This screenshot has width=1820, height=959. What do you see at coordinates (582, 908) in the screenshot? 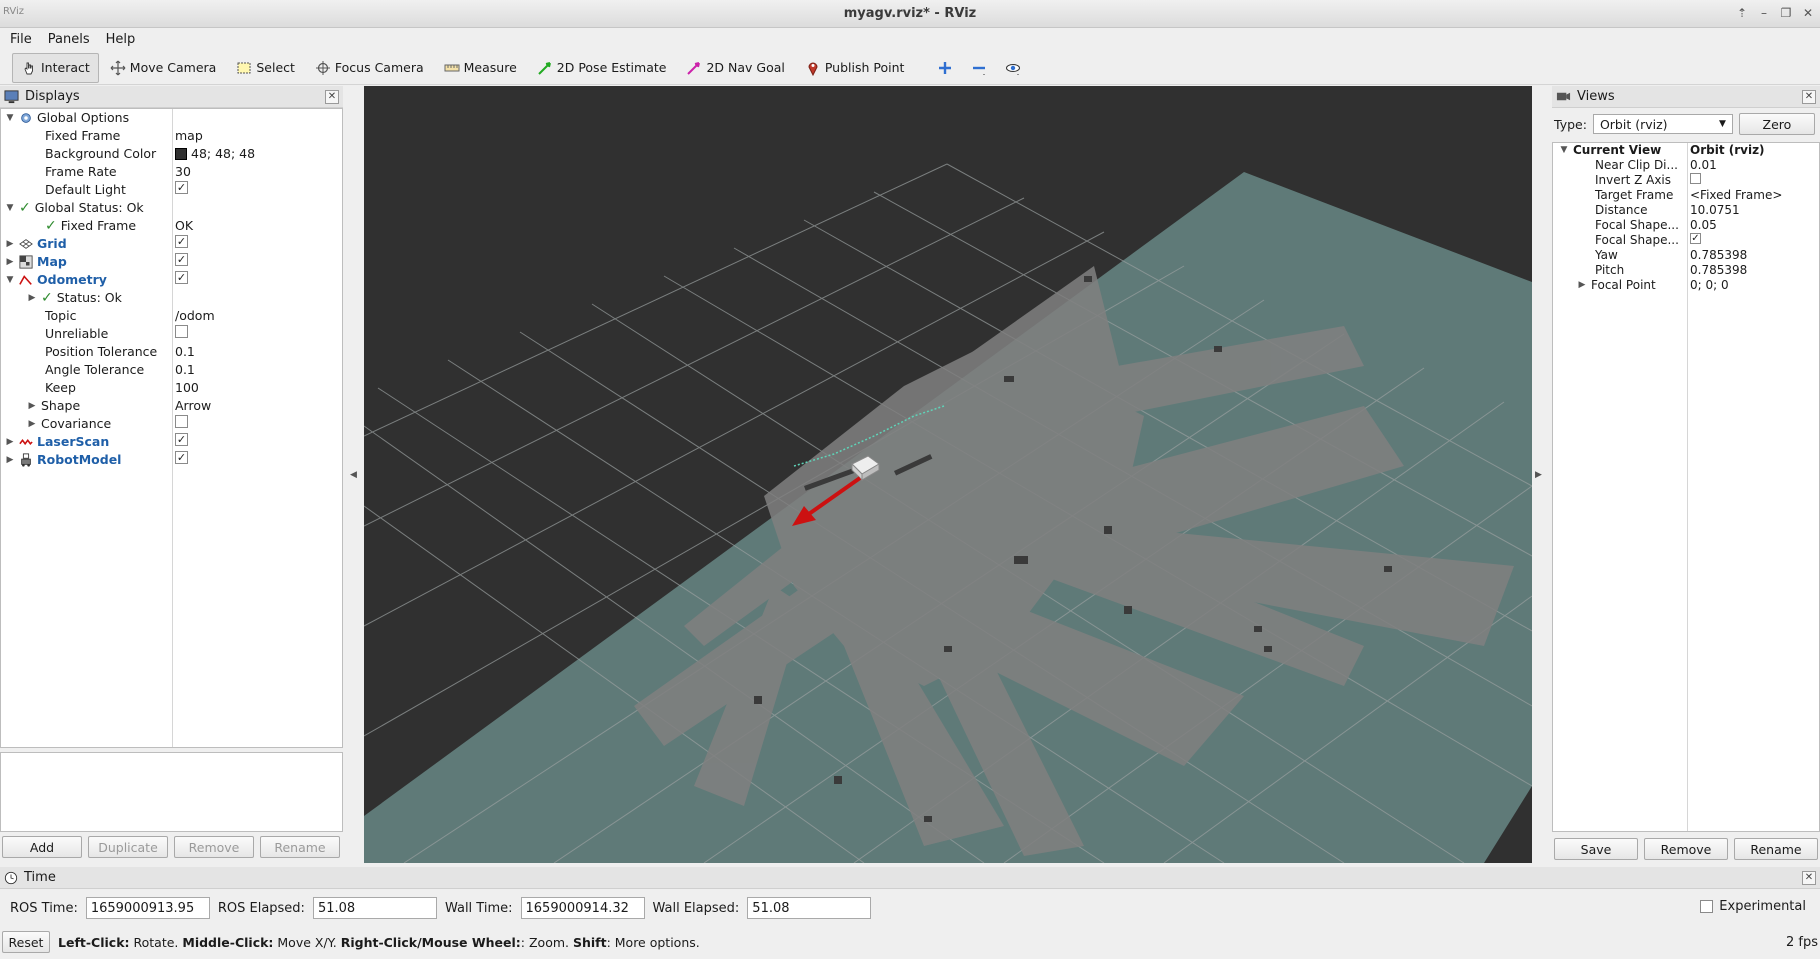
I see `wall-time-field: 1659000914.32` at bounding box center [582, 908].